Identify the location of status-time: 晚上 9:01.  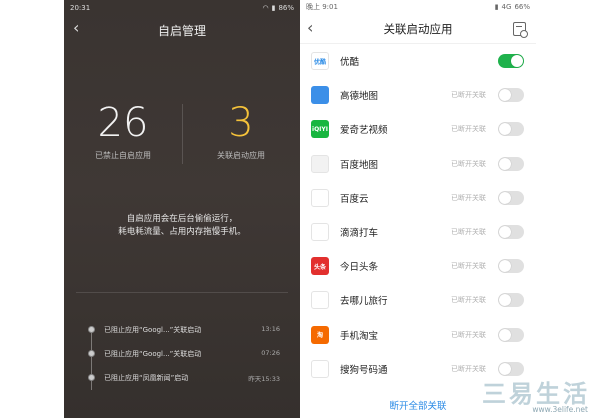
(322, 7).